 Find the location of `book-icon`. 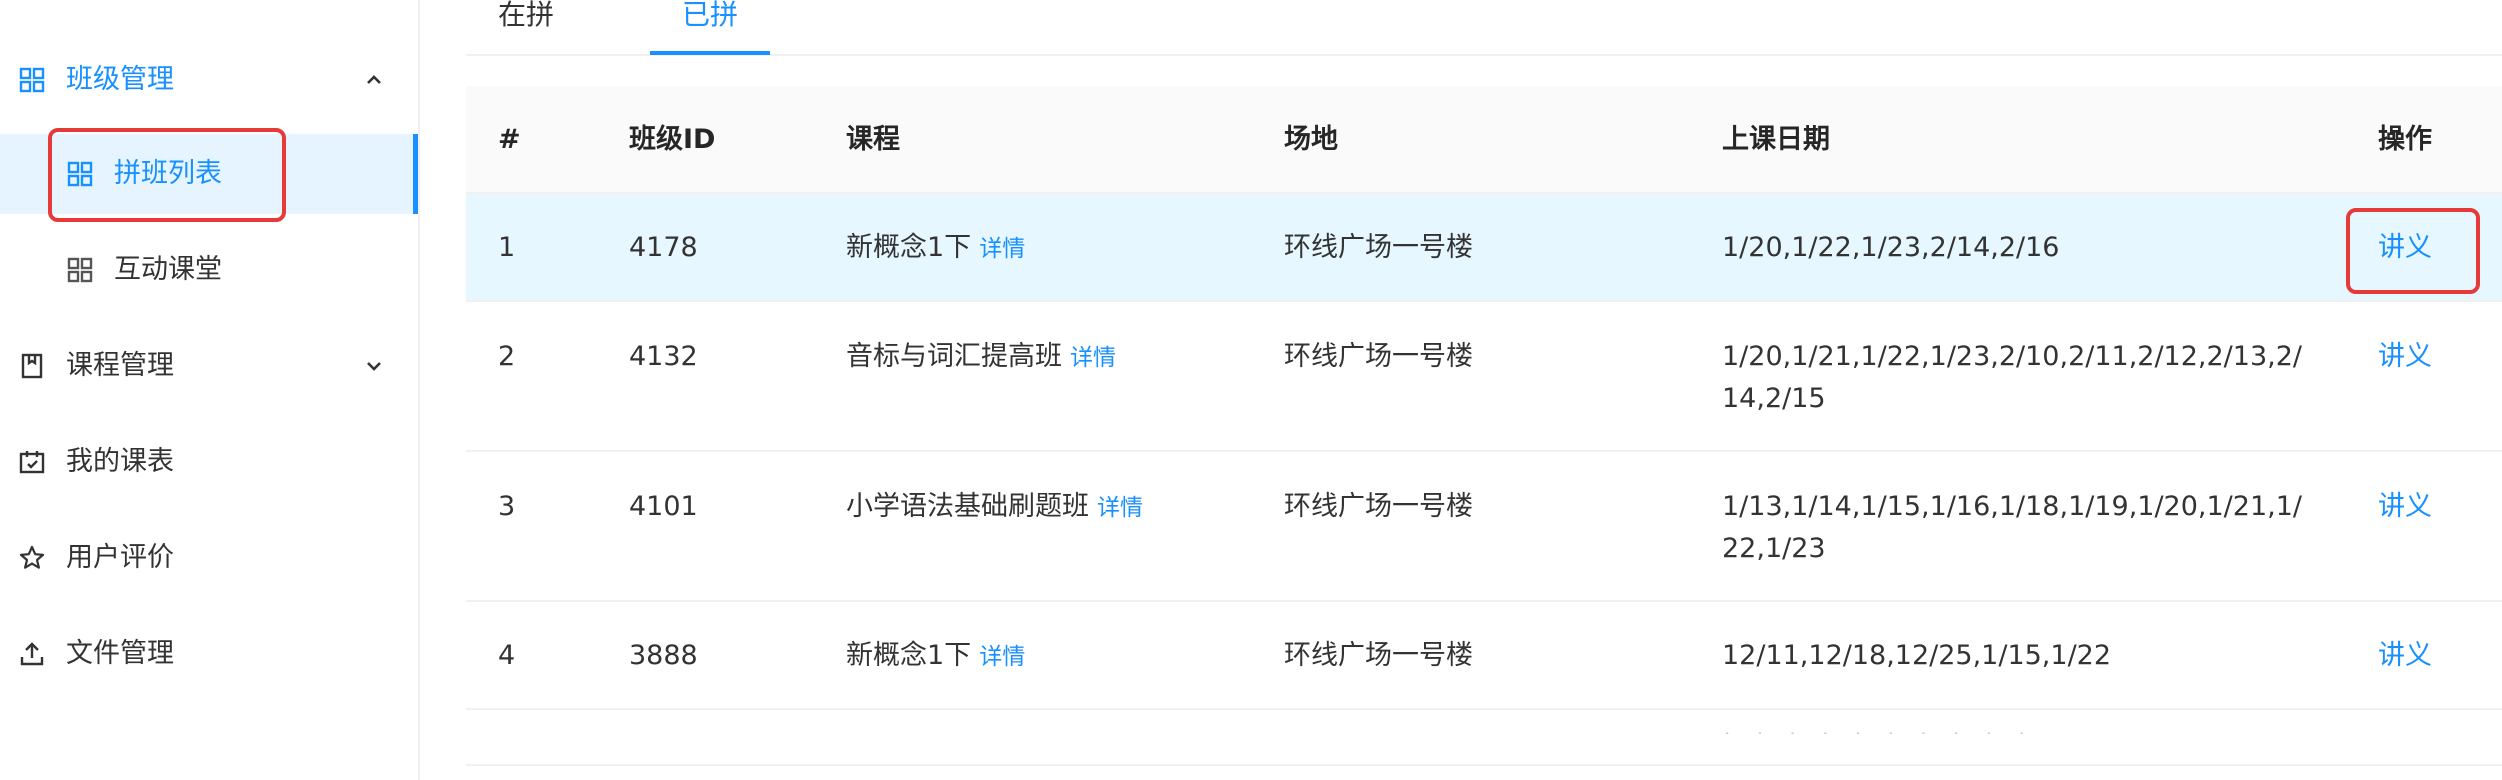

book-icon is located at coordinates (32, 366).